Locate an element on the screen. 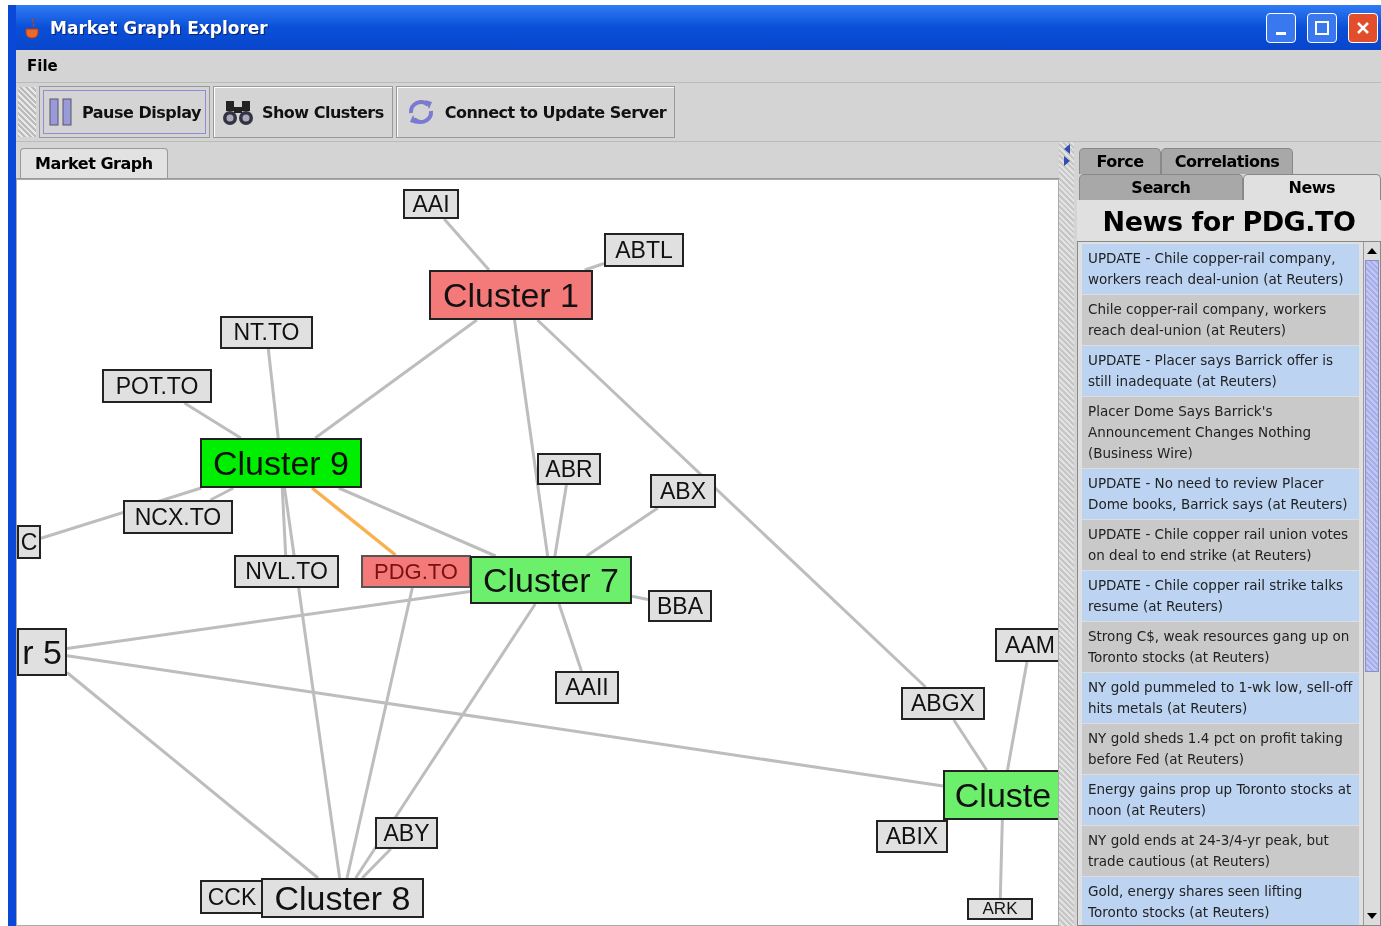 This screenshot has height=926, width=1381. scrollbar is located at coordinates (1371, 583).